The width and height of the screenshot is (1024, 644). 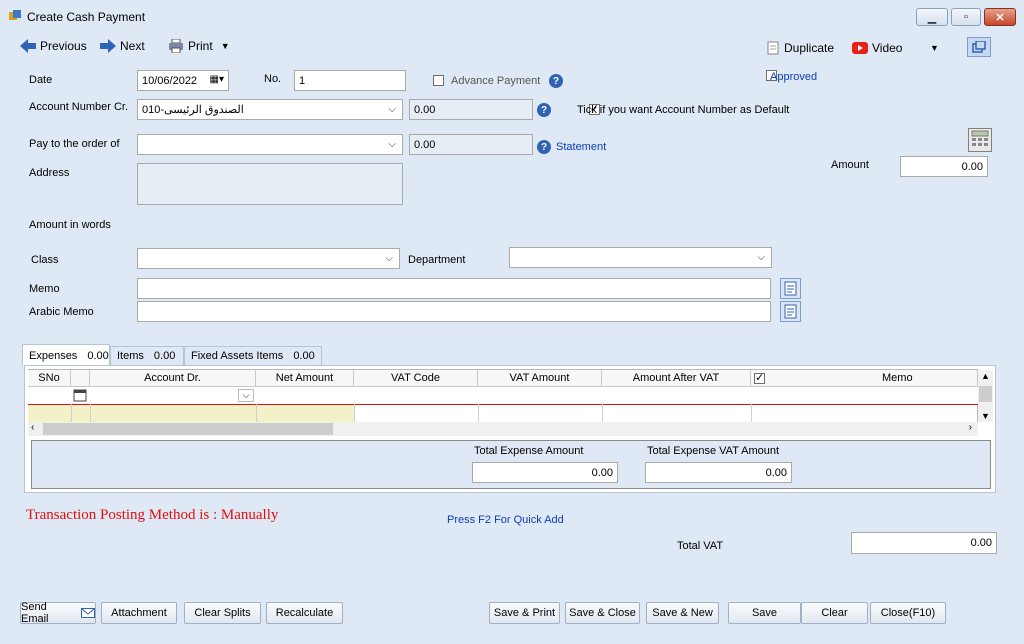 I want to click on account-number-label: Account Number Cr., so click(x=79, y=107).